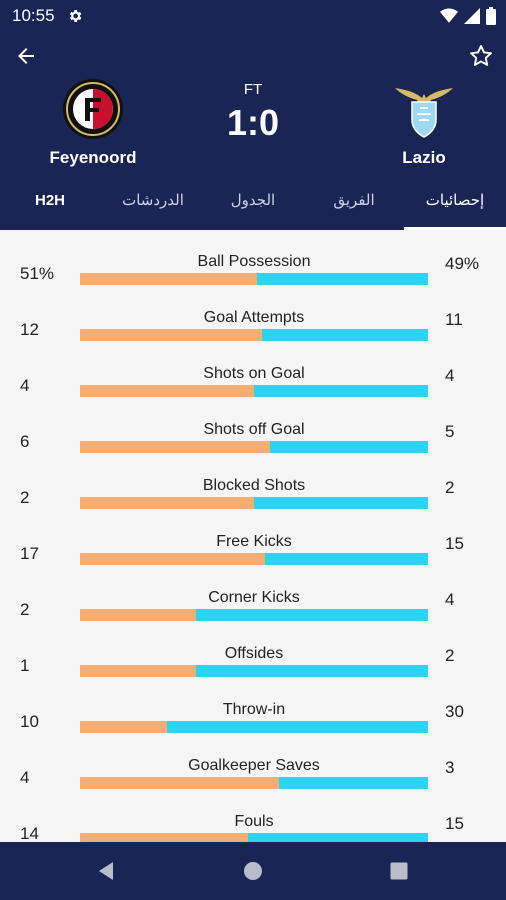 This screenshot has width=506, height=900. I want to click on stat-away-value: 5, so click(450, 431).